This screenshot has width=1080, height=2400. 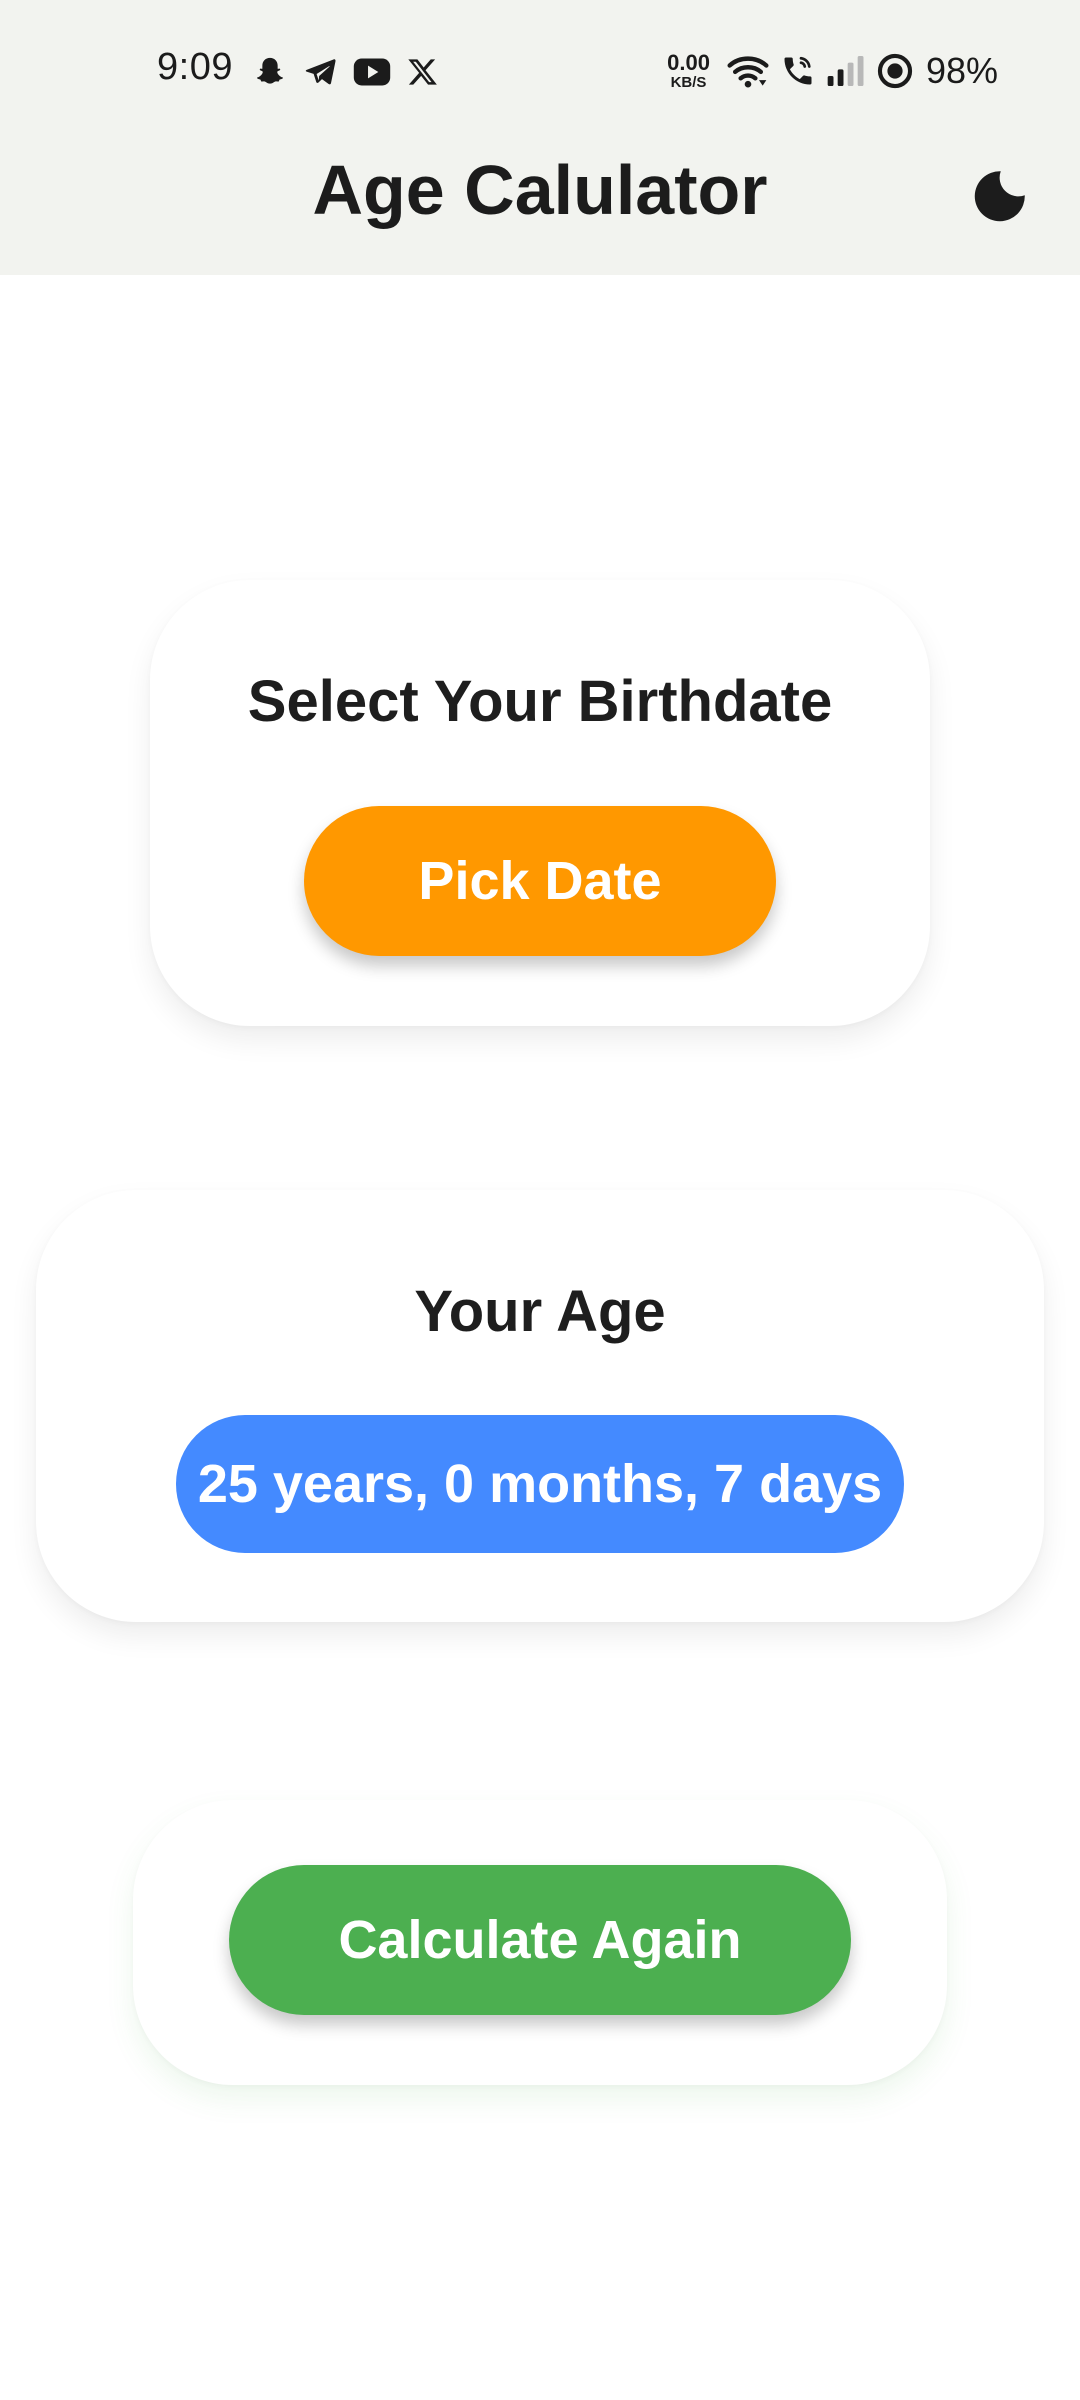 I want to click on network-speed-value: 0.00, so click(x=688, y=62).